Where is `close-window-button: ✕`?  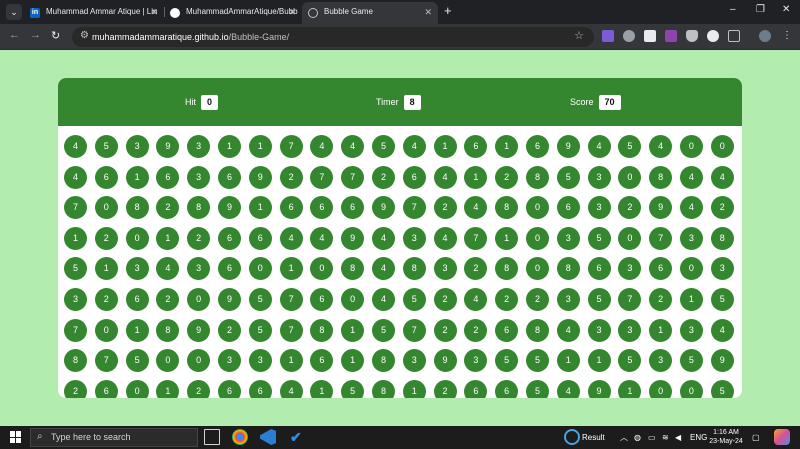 close-window-button: ✕ is located at coordinates (786, 9).